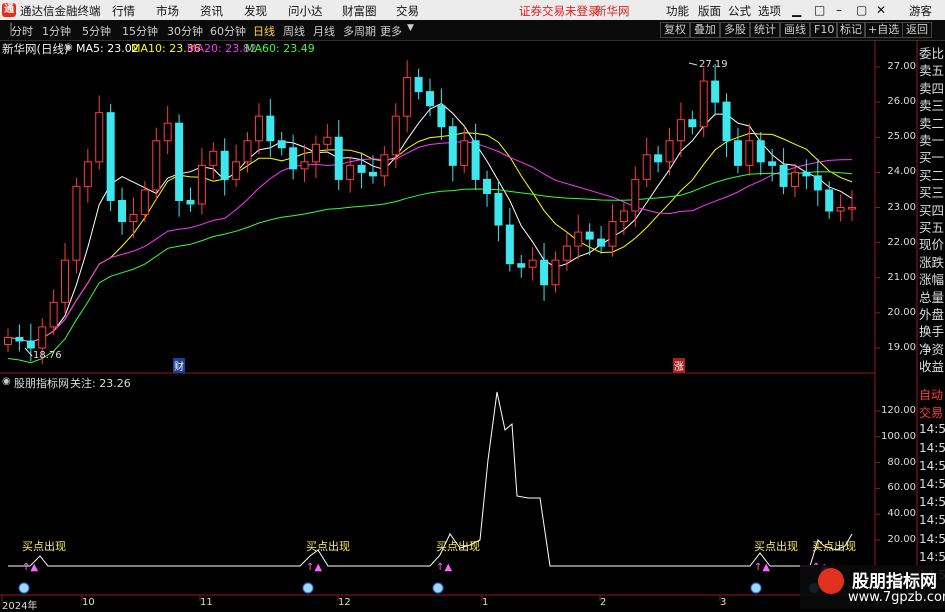  Describe the element at coordinates (675, 30) in the screenshot. I see `adjust-button: 复权` at that location.